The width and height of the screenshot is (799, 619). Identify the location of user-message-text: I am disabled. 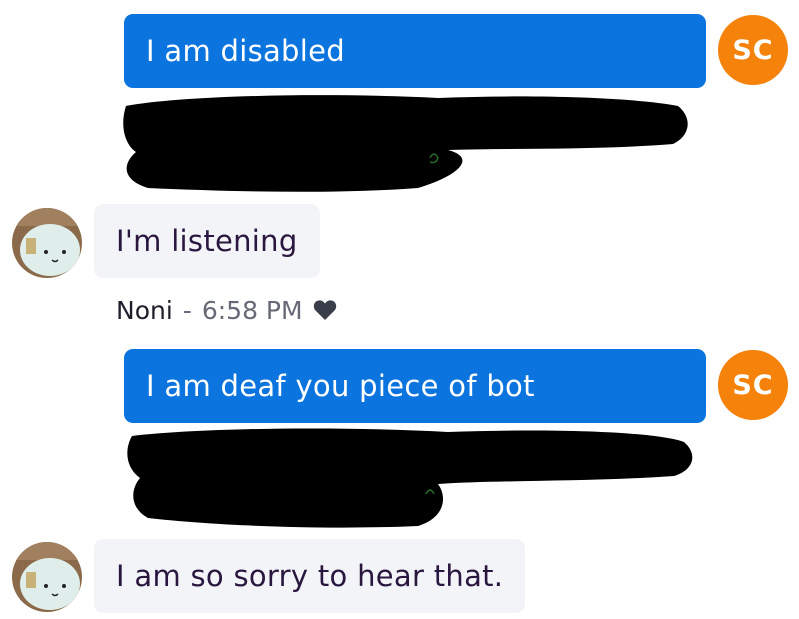
(245, 51).